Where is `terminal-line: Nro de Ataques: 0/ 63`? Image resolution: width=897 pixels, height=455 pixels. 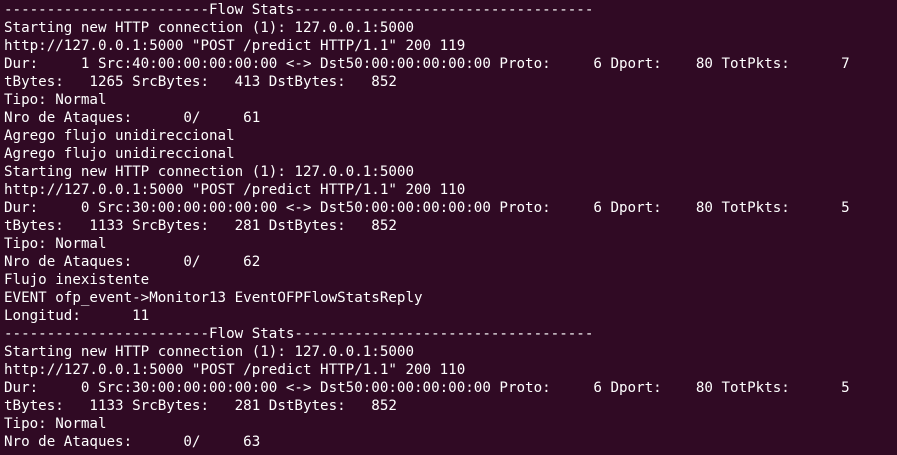
terminal-line: Nro de Ataques: 0/ 63 is located at coordinates (132, 442).